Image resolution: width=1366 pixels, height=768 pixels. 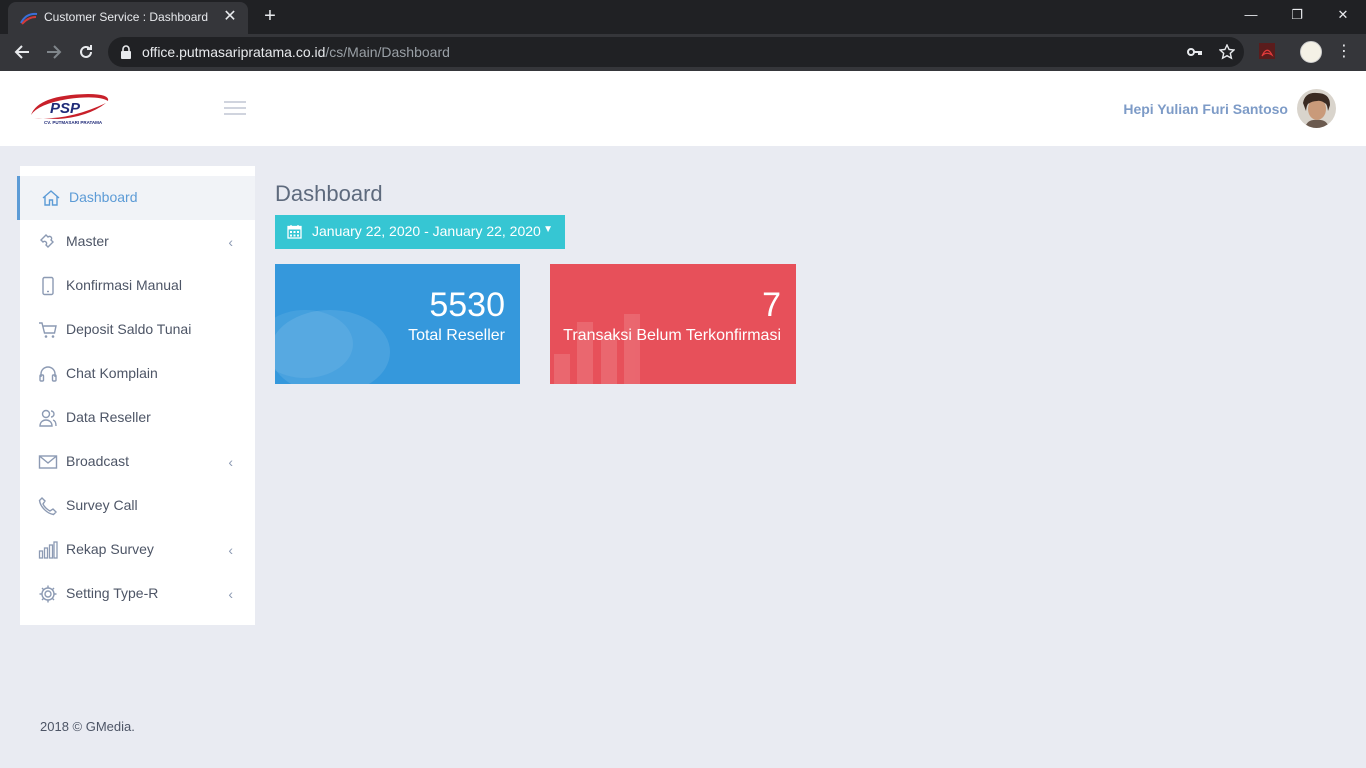 What do you see at coordinates (673, 324) in the screenshot?
I see `stat-card-transaksi-belum-terkonfirmasi: 7 Transaksi Belum Terkonfirmasi` at bounding box center [673, 324].